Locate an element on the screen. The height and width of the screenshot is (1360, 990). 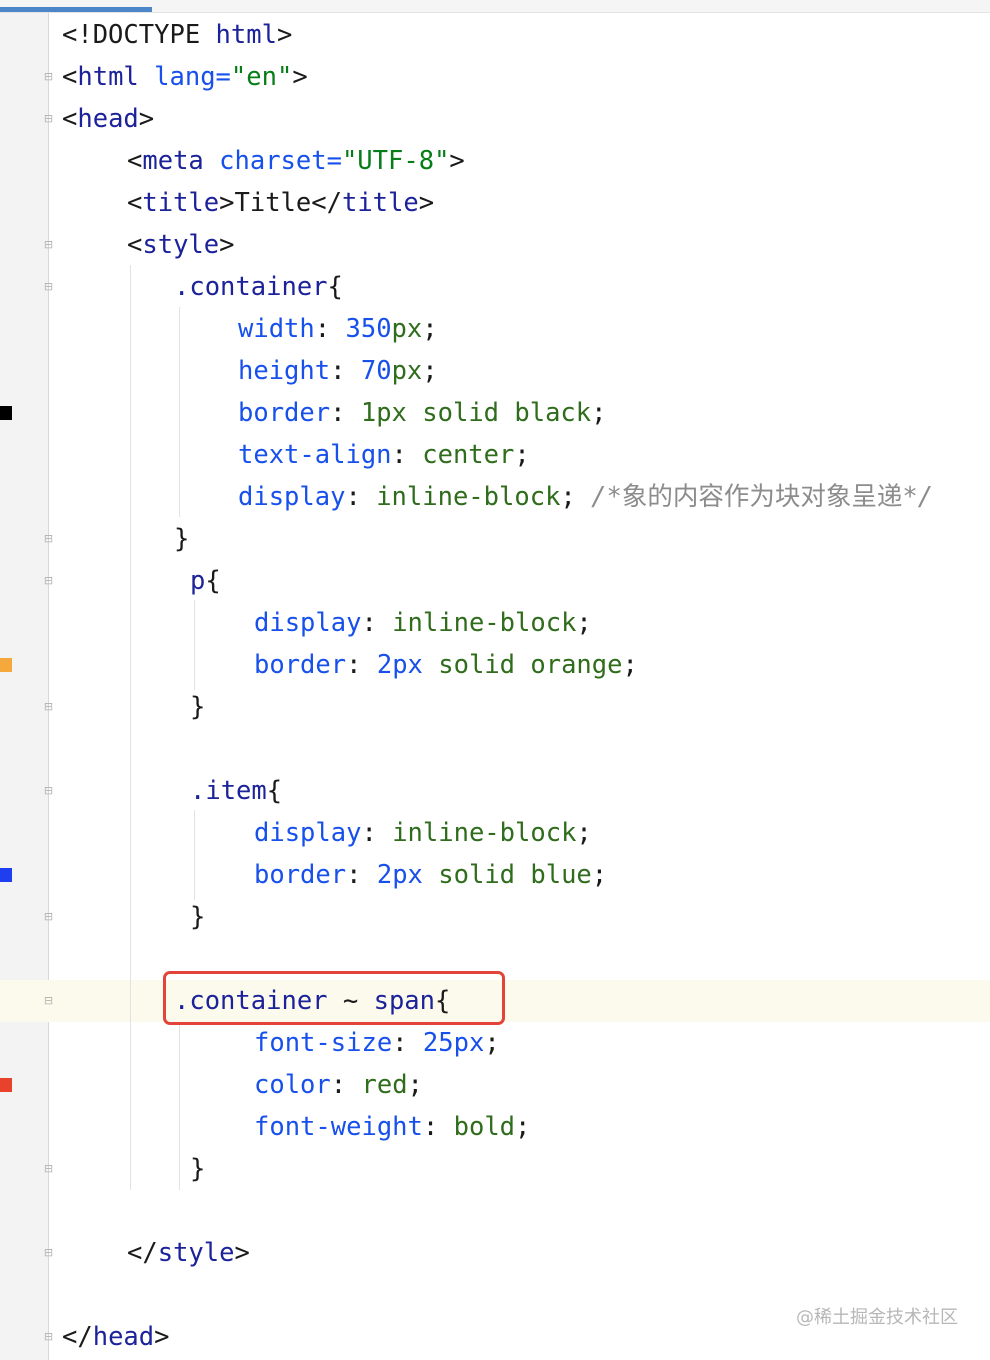
code-line-border-blue: border: 2px solid blue; is located at coordinates (430, 875).